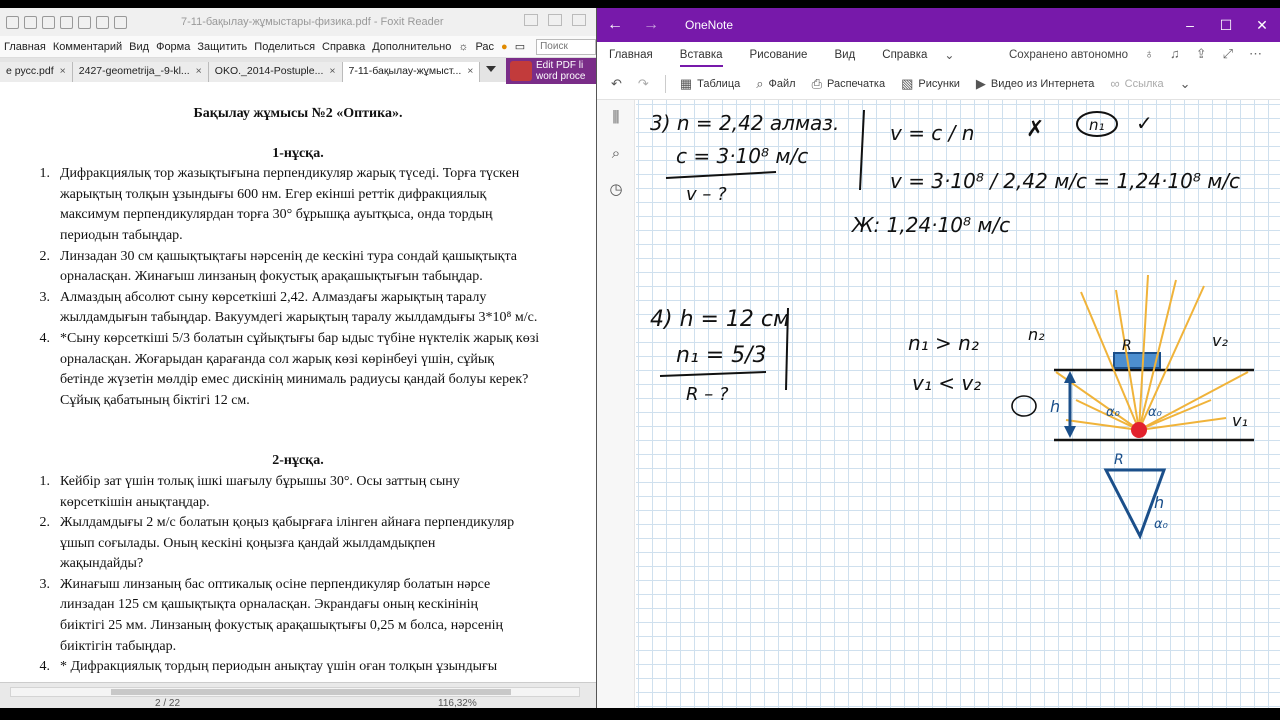  I want to click on redo-button: ↷, so click(643, 84).